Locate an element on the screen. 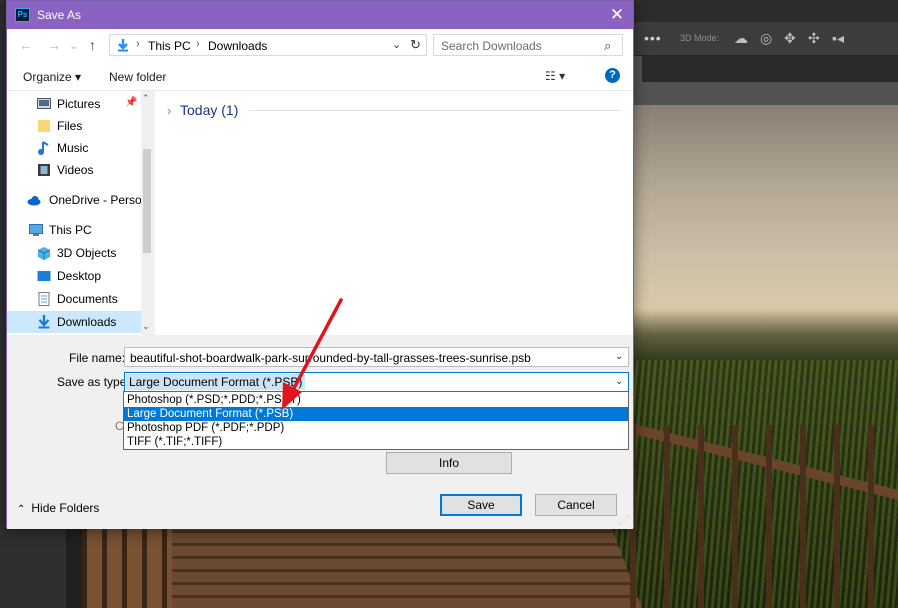 This screenshot has height=608, width=898. orbit-3d-icon: ☁ is located at coordinates (741, 38).